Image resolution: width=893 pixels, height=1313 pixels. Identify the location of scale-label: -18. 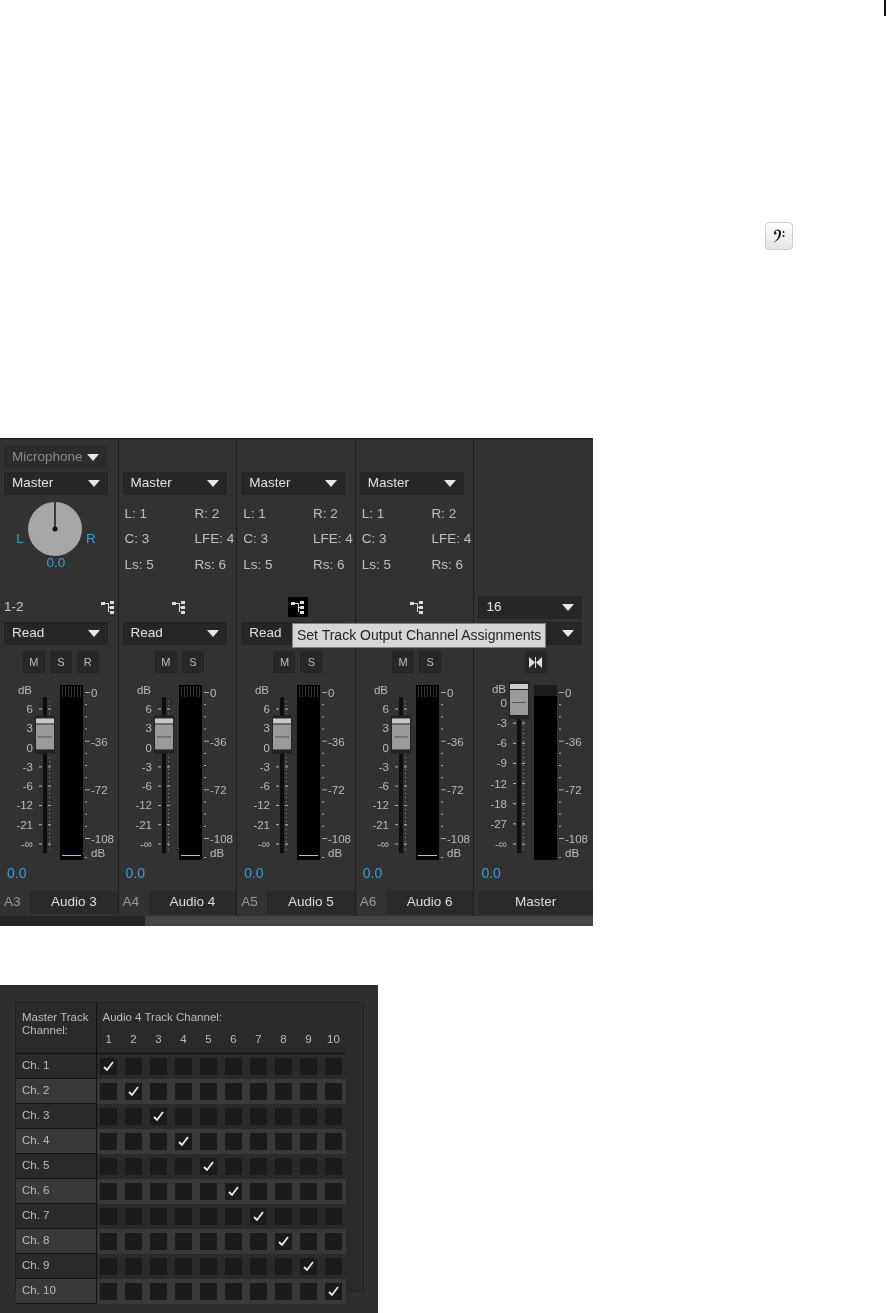
(499, 803).